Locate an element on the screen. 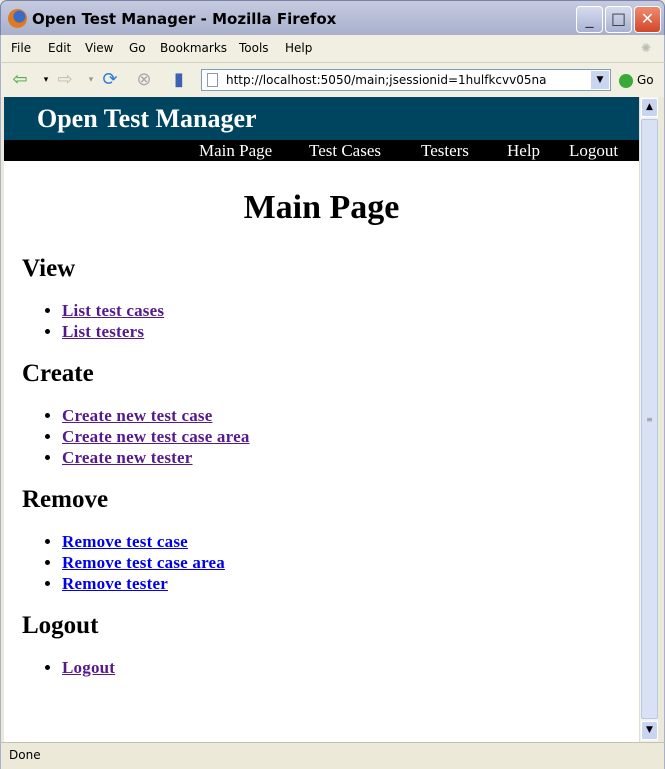 This screenshot has width=665, height=769. forward-icon: ⇨ is located at coordinates (65, 80).